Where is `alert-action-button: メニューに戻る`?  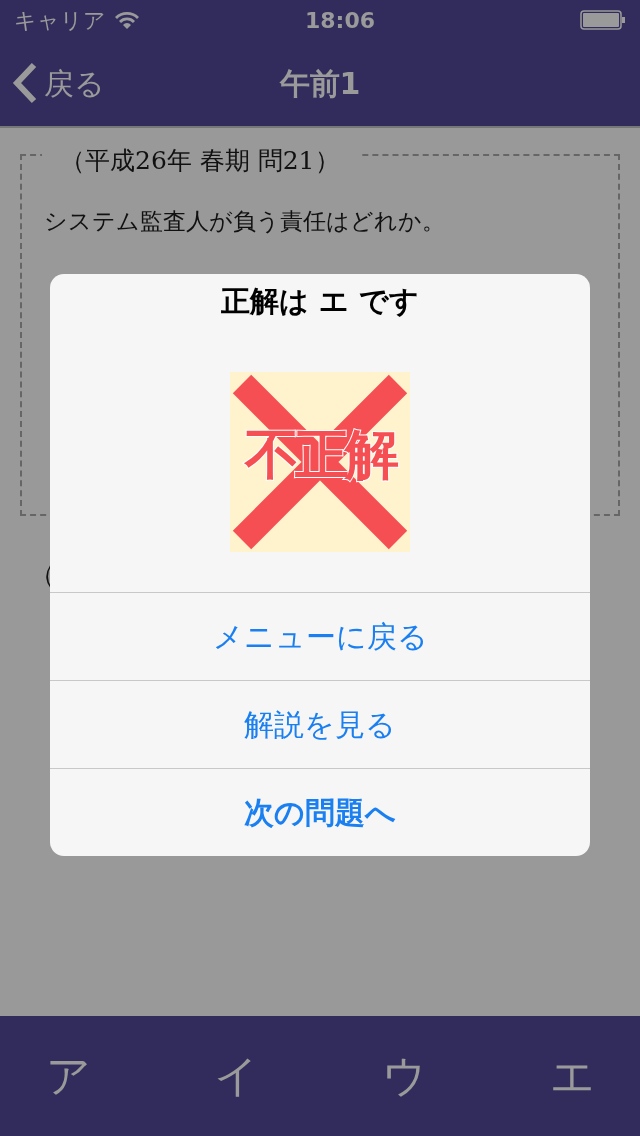
alert-action-button: メニューに戻る is located at coordinates (320, 635).